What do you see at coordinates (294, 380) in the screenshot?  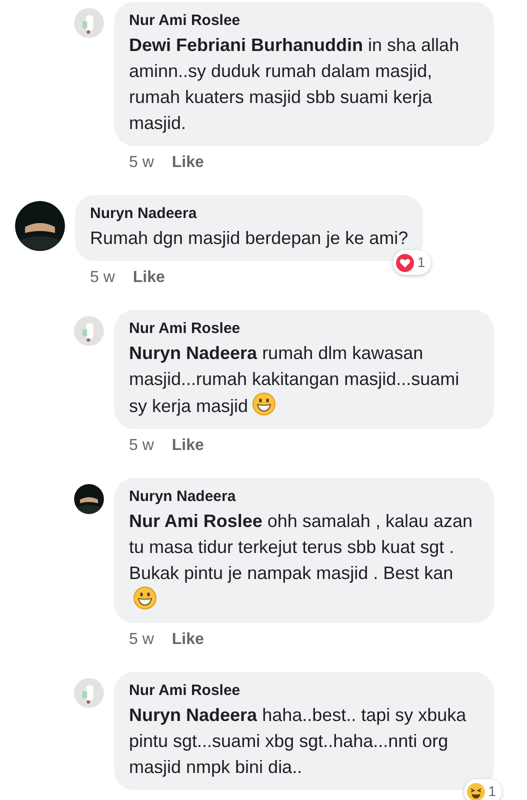 I see `comment-text: Nuryn Nadeera rumah dlm kawasan masjid...rumah kakitangan masjid...suami sy kerja masjid` at bounding box center [294, 380].